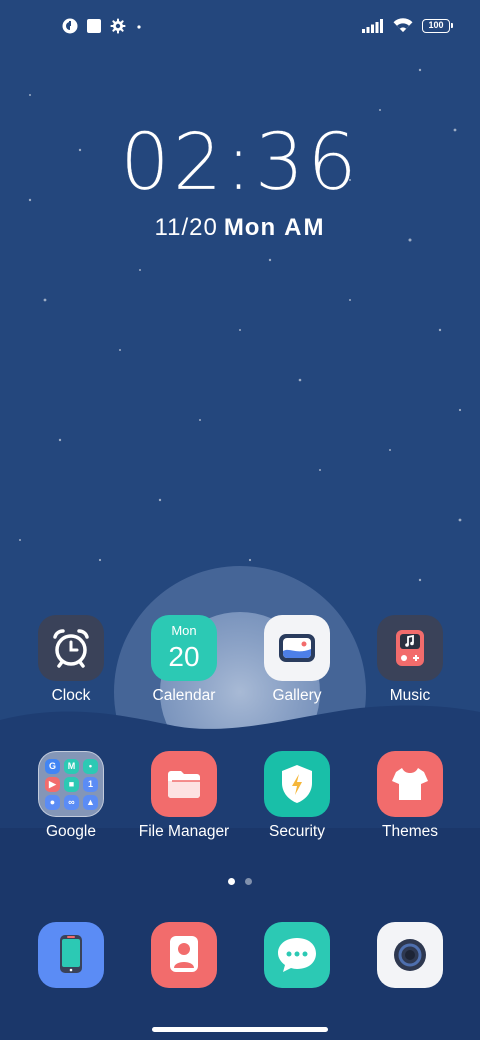 This screenshot has height=1040, width=480. Describe the element at coordinates (186, 227) in the screenshot. I see `date-text: 11/20` at that location.